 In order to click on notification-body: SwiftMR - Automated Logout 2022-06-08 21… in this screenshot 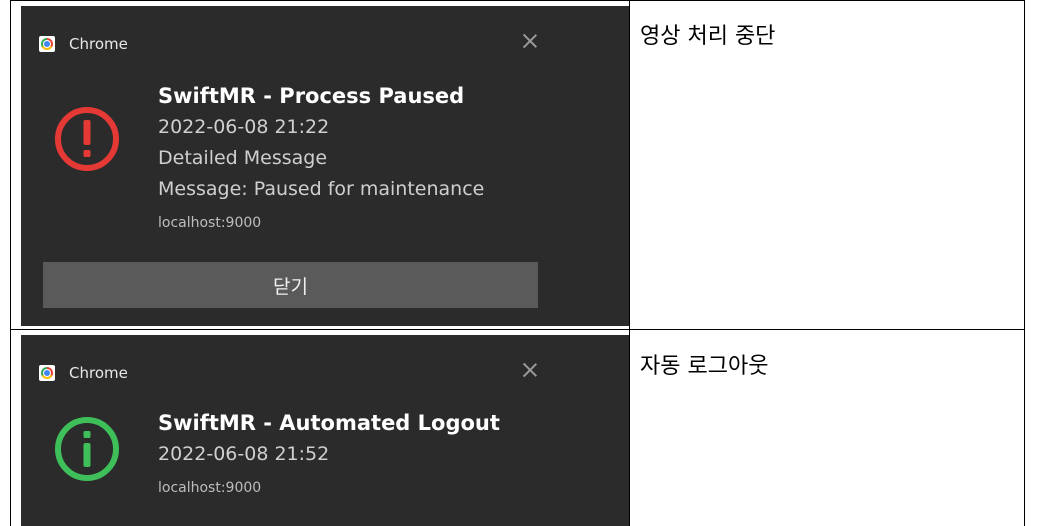, I will do `click(329, 453)`.